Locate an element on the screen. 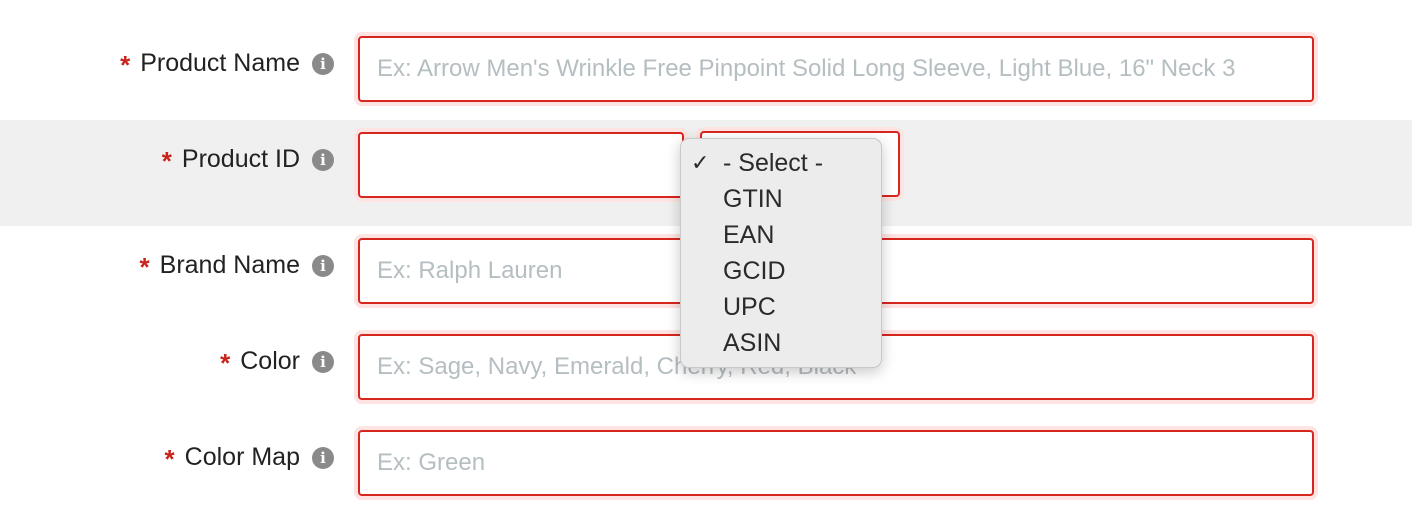 The image size is (1412, 514). product-id-label: * Product ID i is located at coordinates (247, 160).